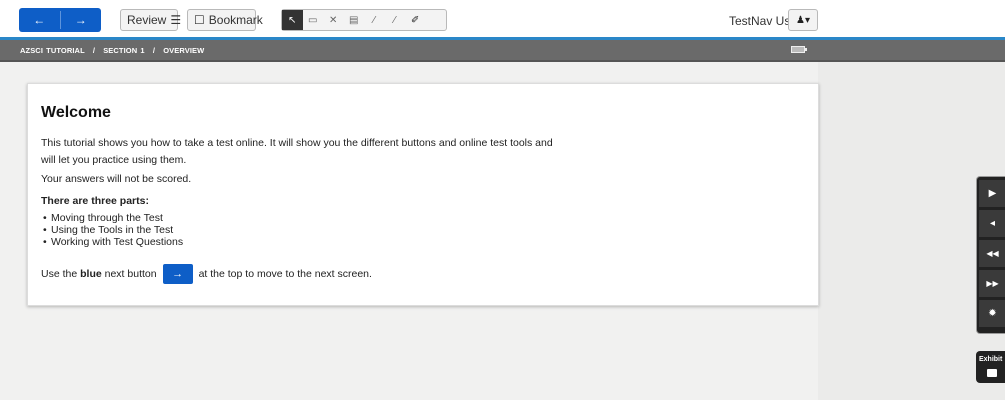 The image size is (1005, 400). I want to click on rewind-button: ◀◀, so click(992, 253).